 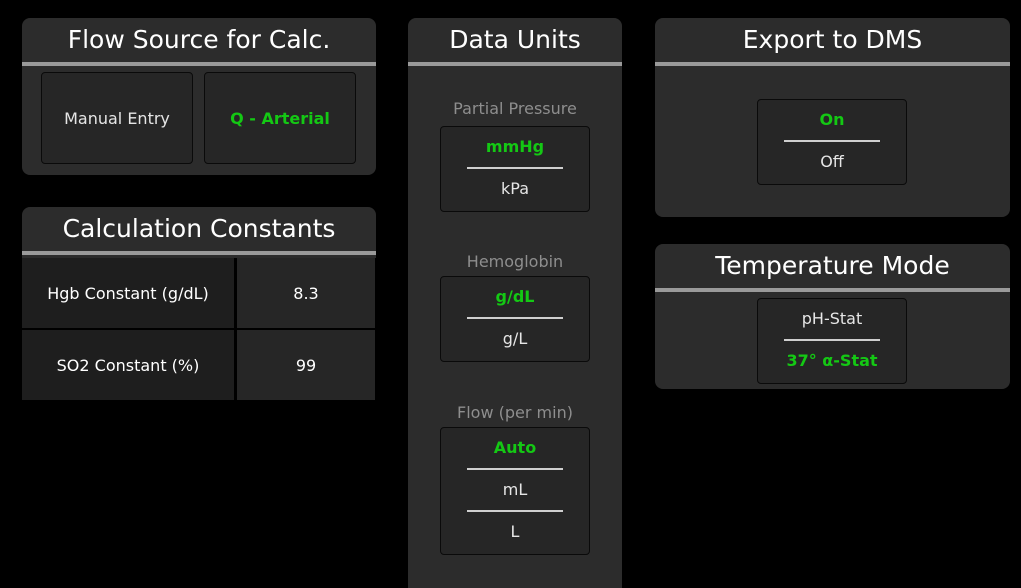 I want to click on unit-option-mmhg: mmHg, so click(x=515, y=147).